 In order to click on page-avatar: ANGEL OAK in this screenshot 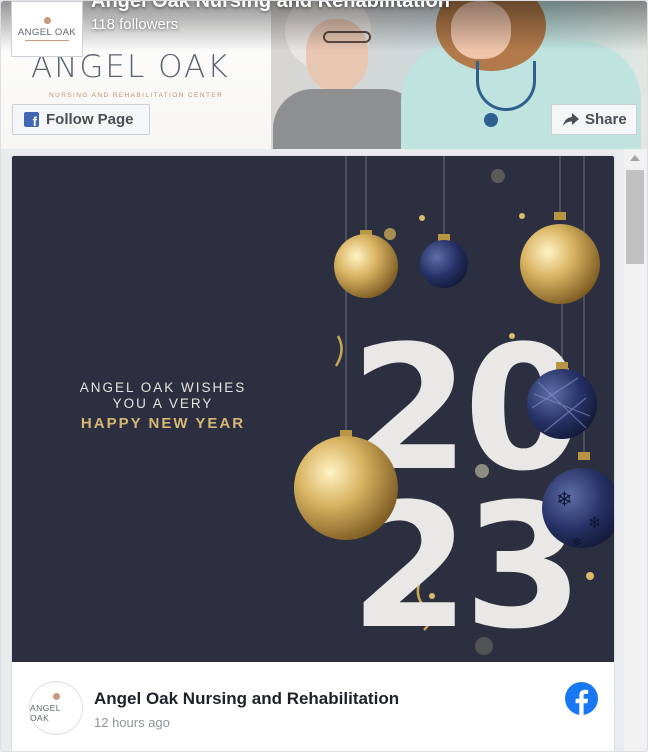, I will do `click(47, 29)`.